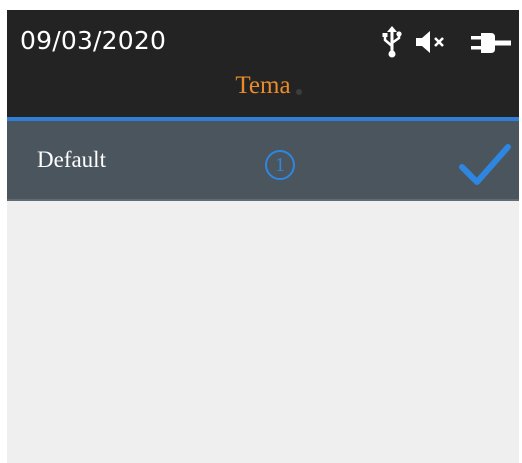 The height and width of the screenshot is (463, 522). I want to click on status-icons, so click(448, 42).